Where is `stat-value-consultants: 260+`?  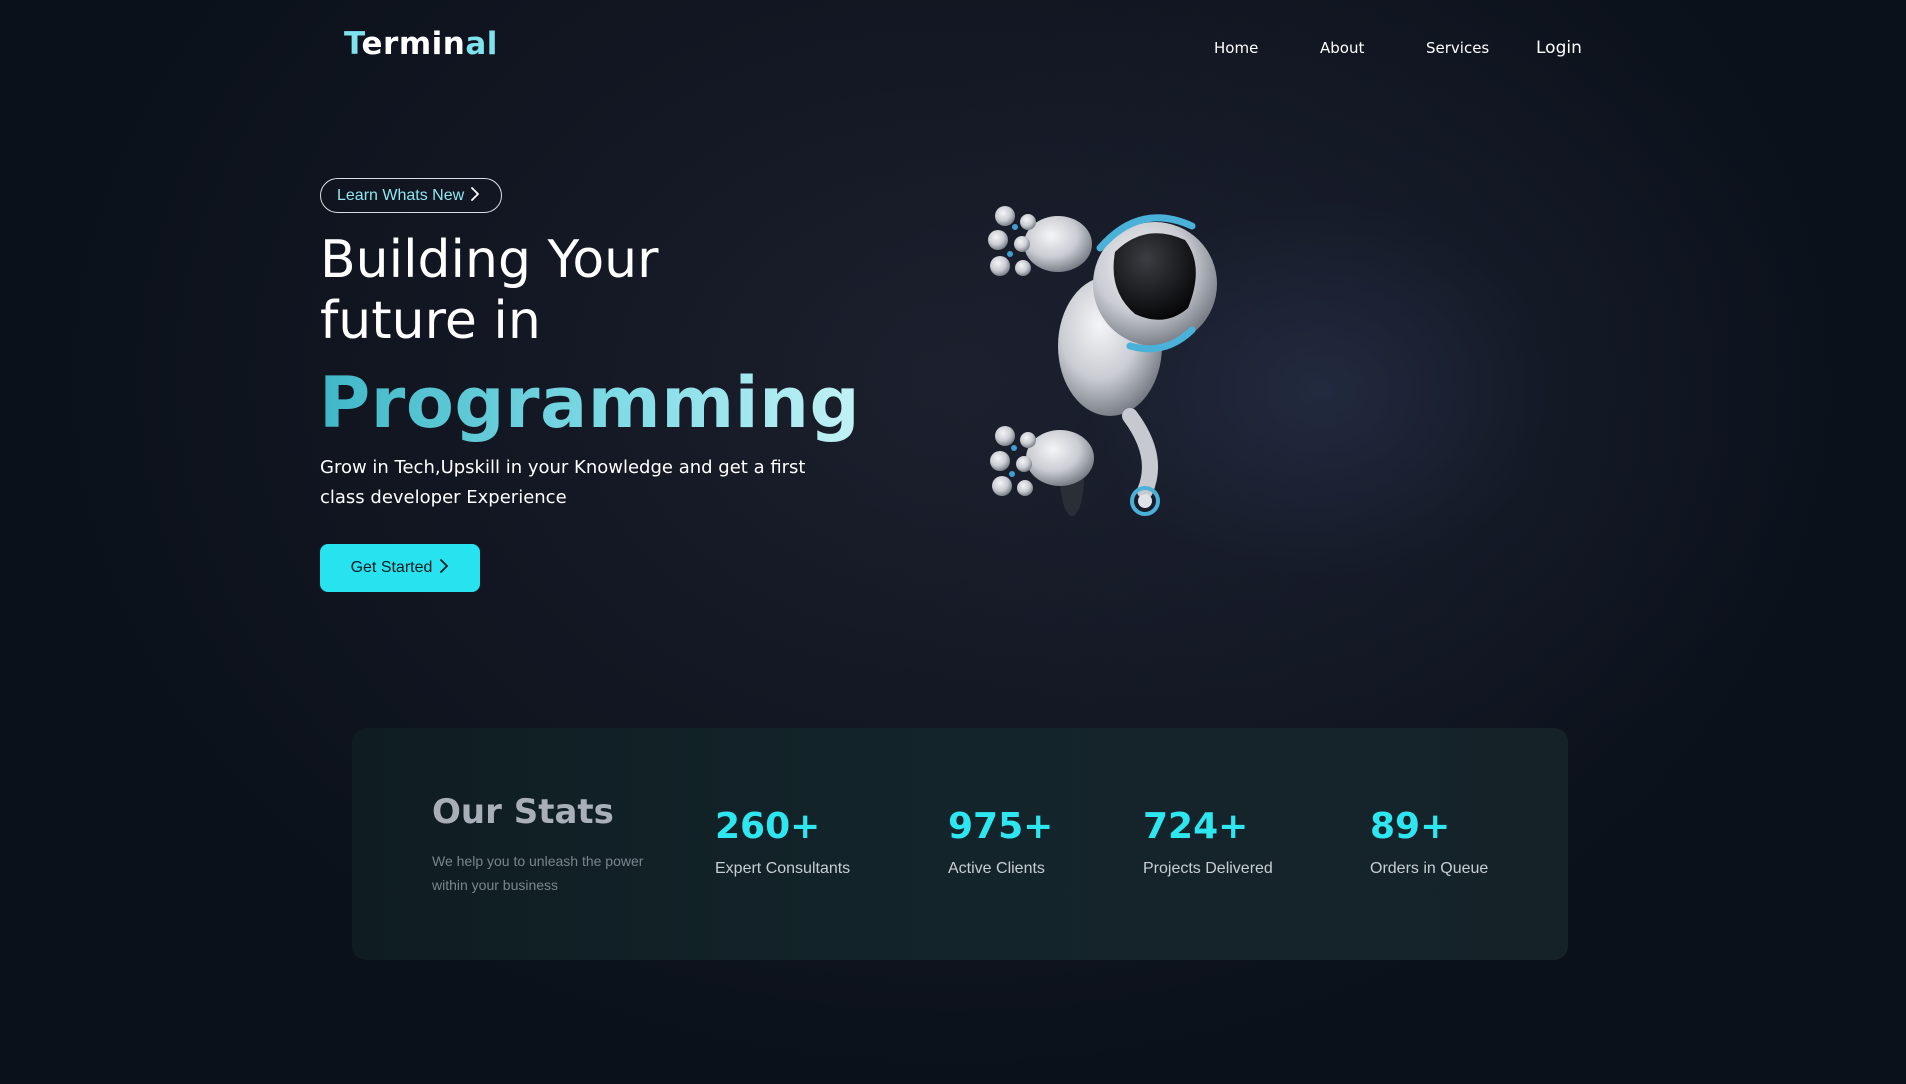 stat-value-consultants: 260+ is located at coordinates (768, 826).